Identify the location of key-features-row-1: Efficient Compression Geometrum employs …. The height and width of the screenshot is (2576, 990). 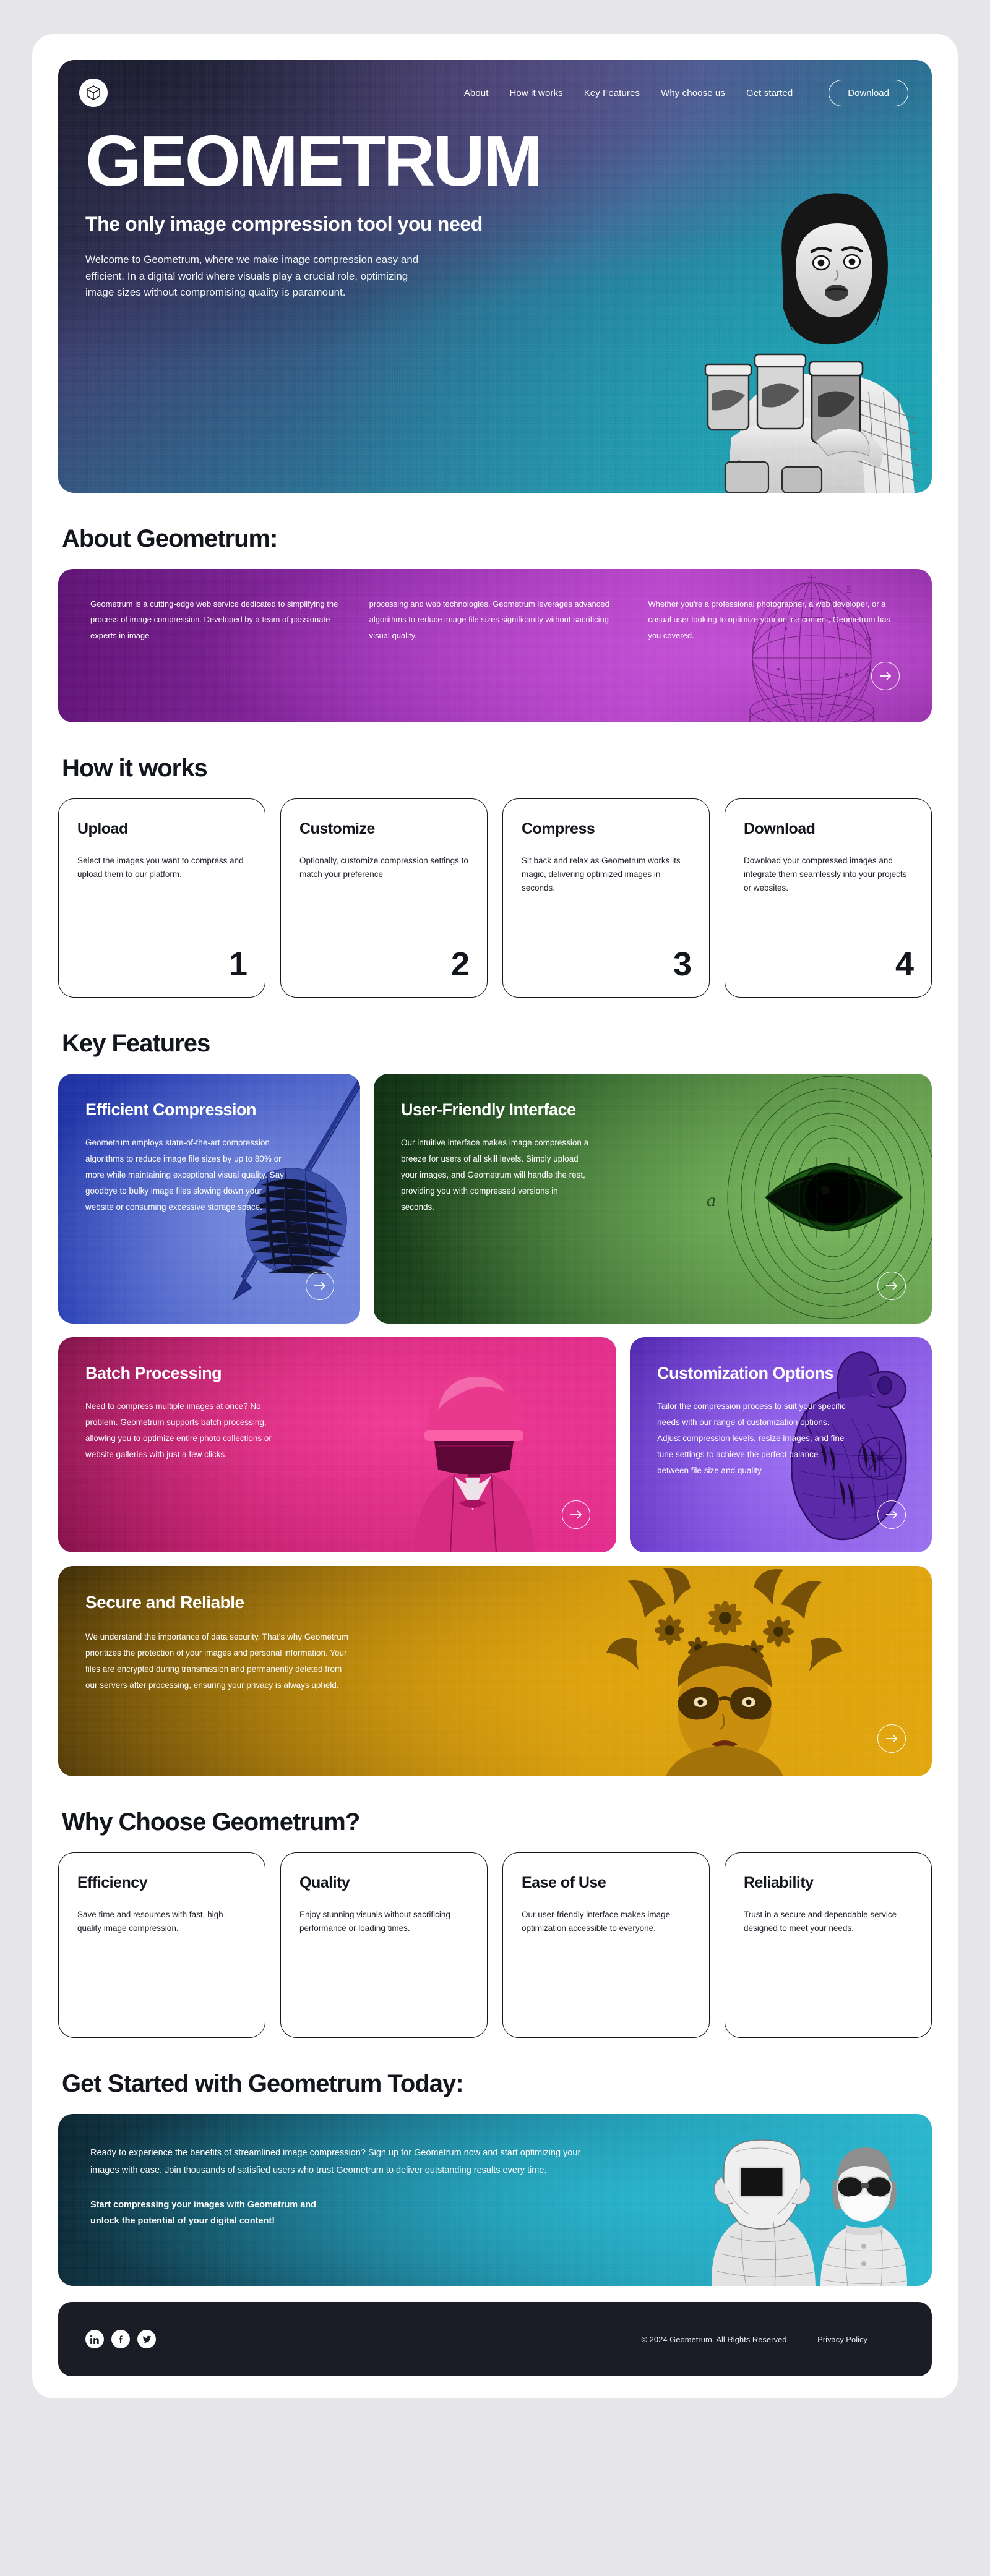
(495, 1199).